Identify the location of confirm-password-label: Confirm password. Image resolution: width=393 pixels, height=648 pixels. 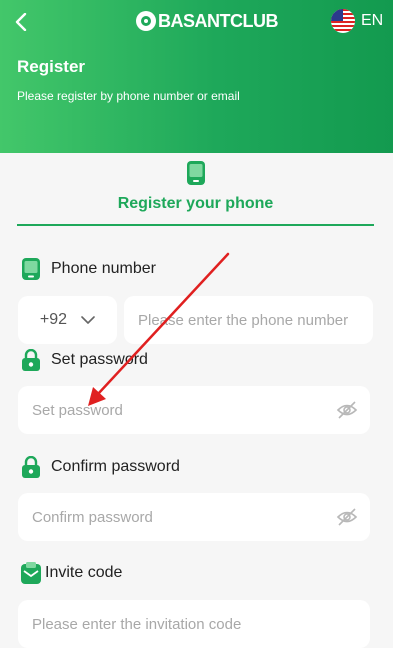
(115, 466).